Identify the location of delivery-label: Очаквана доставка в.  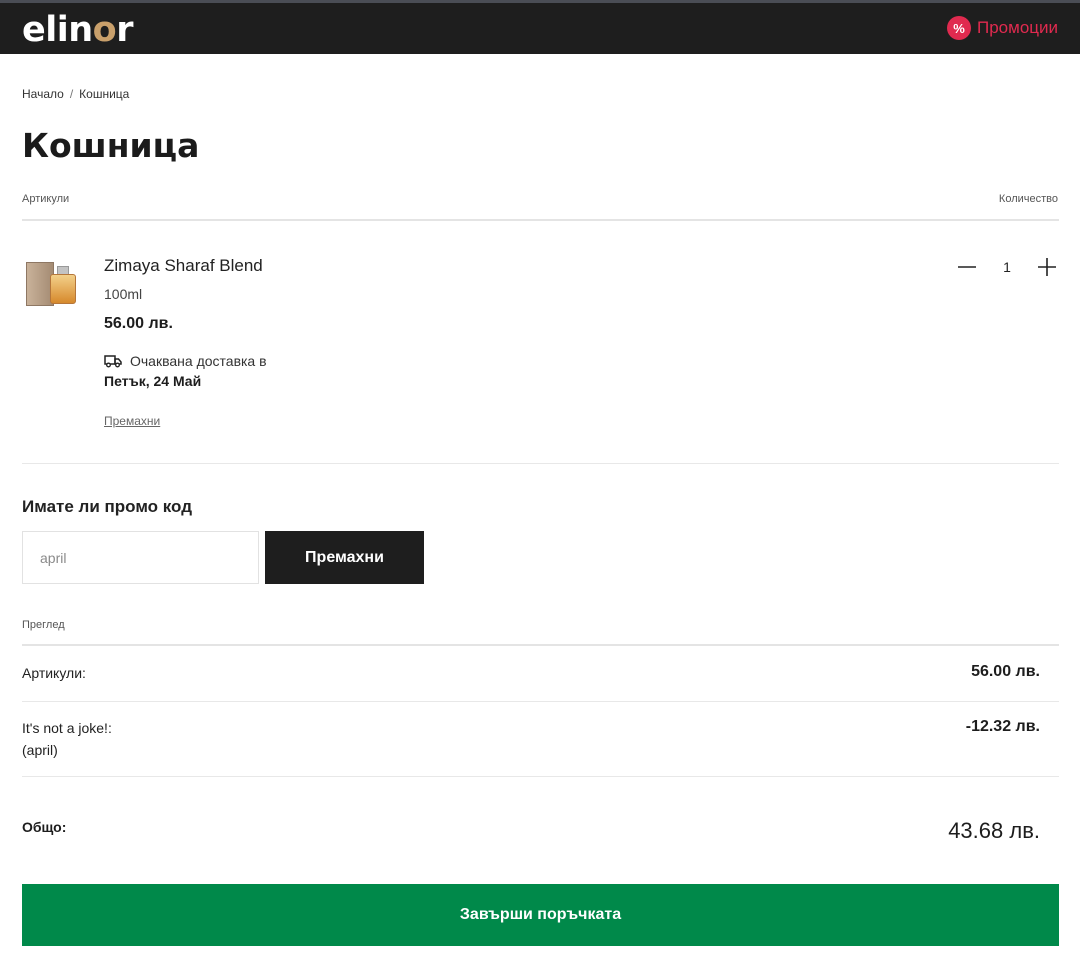
(198, 361).